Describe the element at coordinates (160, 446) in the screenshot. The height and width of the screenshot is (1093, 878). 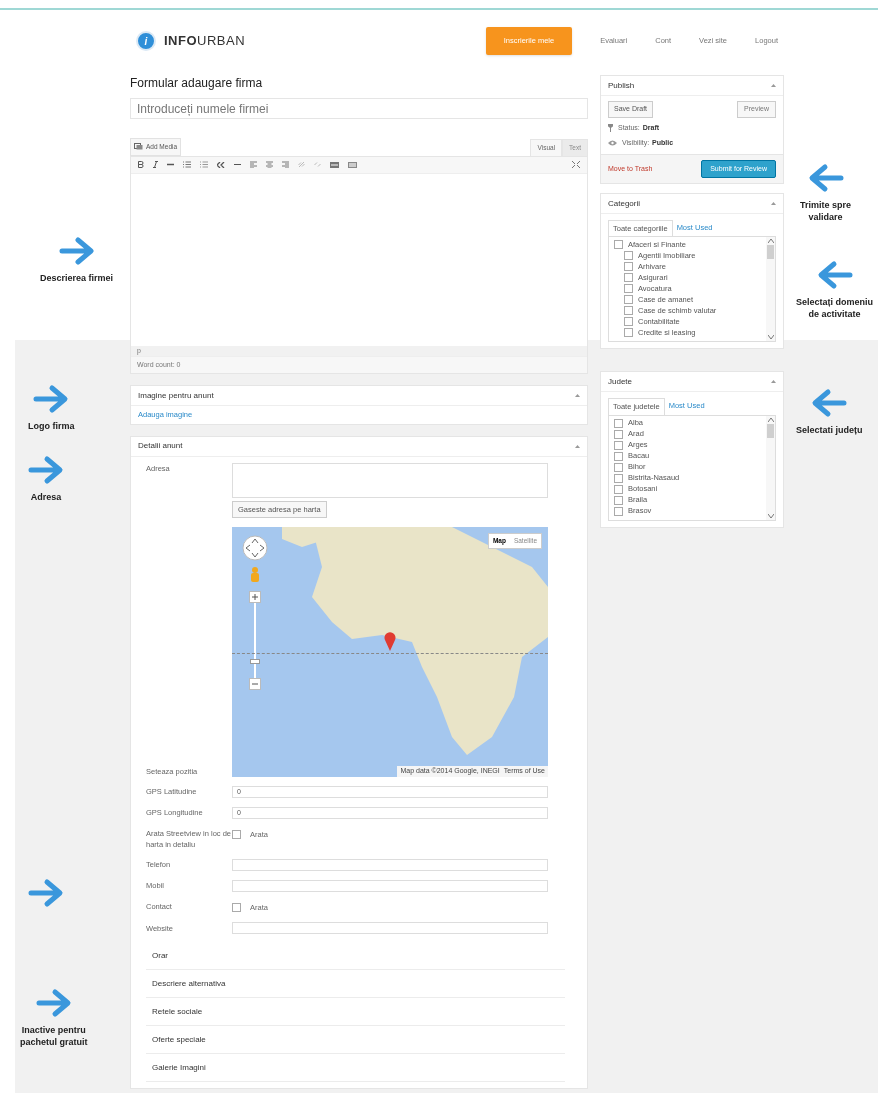
I see `panel-title: Detalii anunt` at that location.